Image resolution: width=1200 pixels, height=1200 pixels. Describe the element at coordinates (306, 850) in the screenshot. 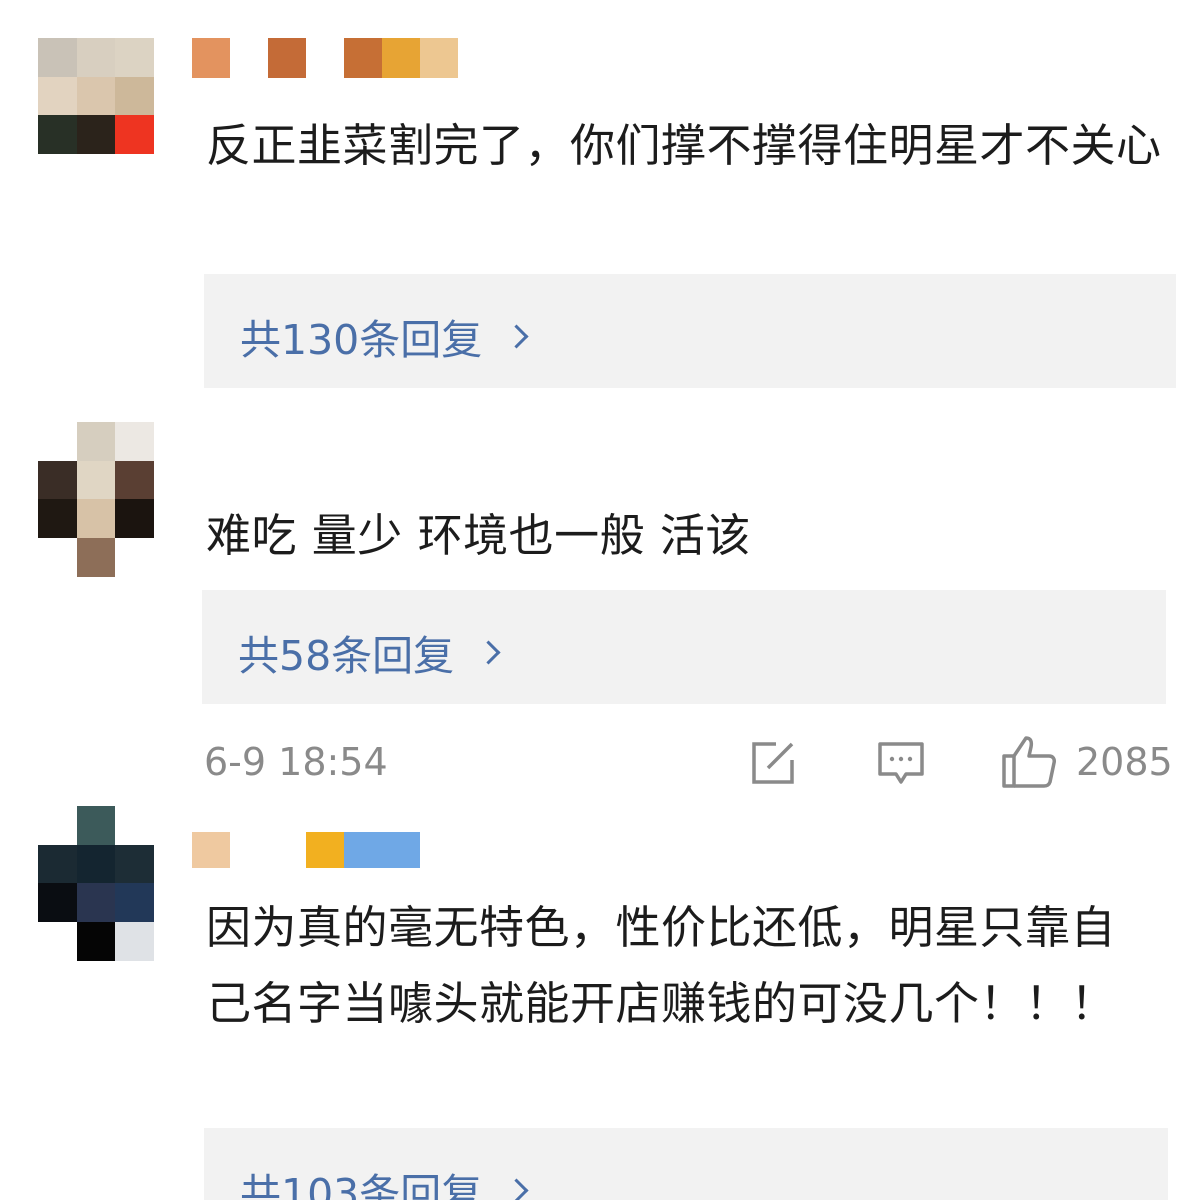

I see `username` at that location.